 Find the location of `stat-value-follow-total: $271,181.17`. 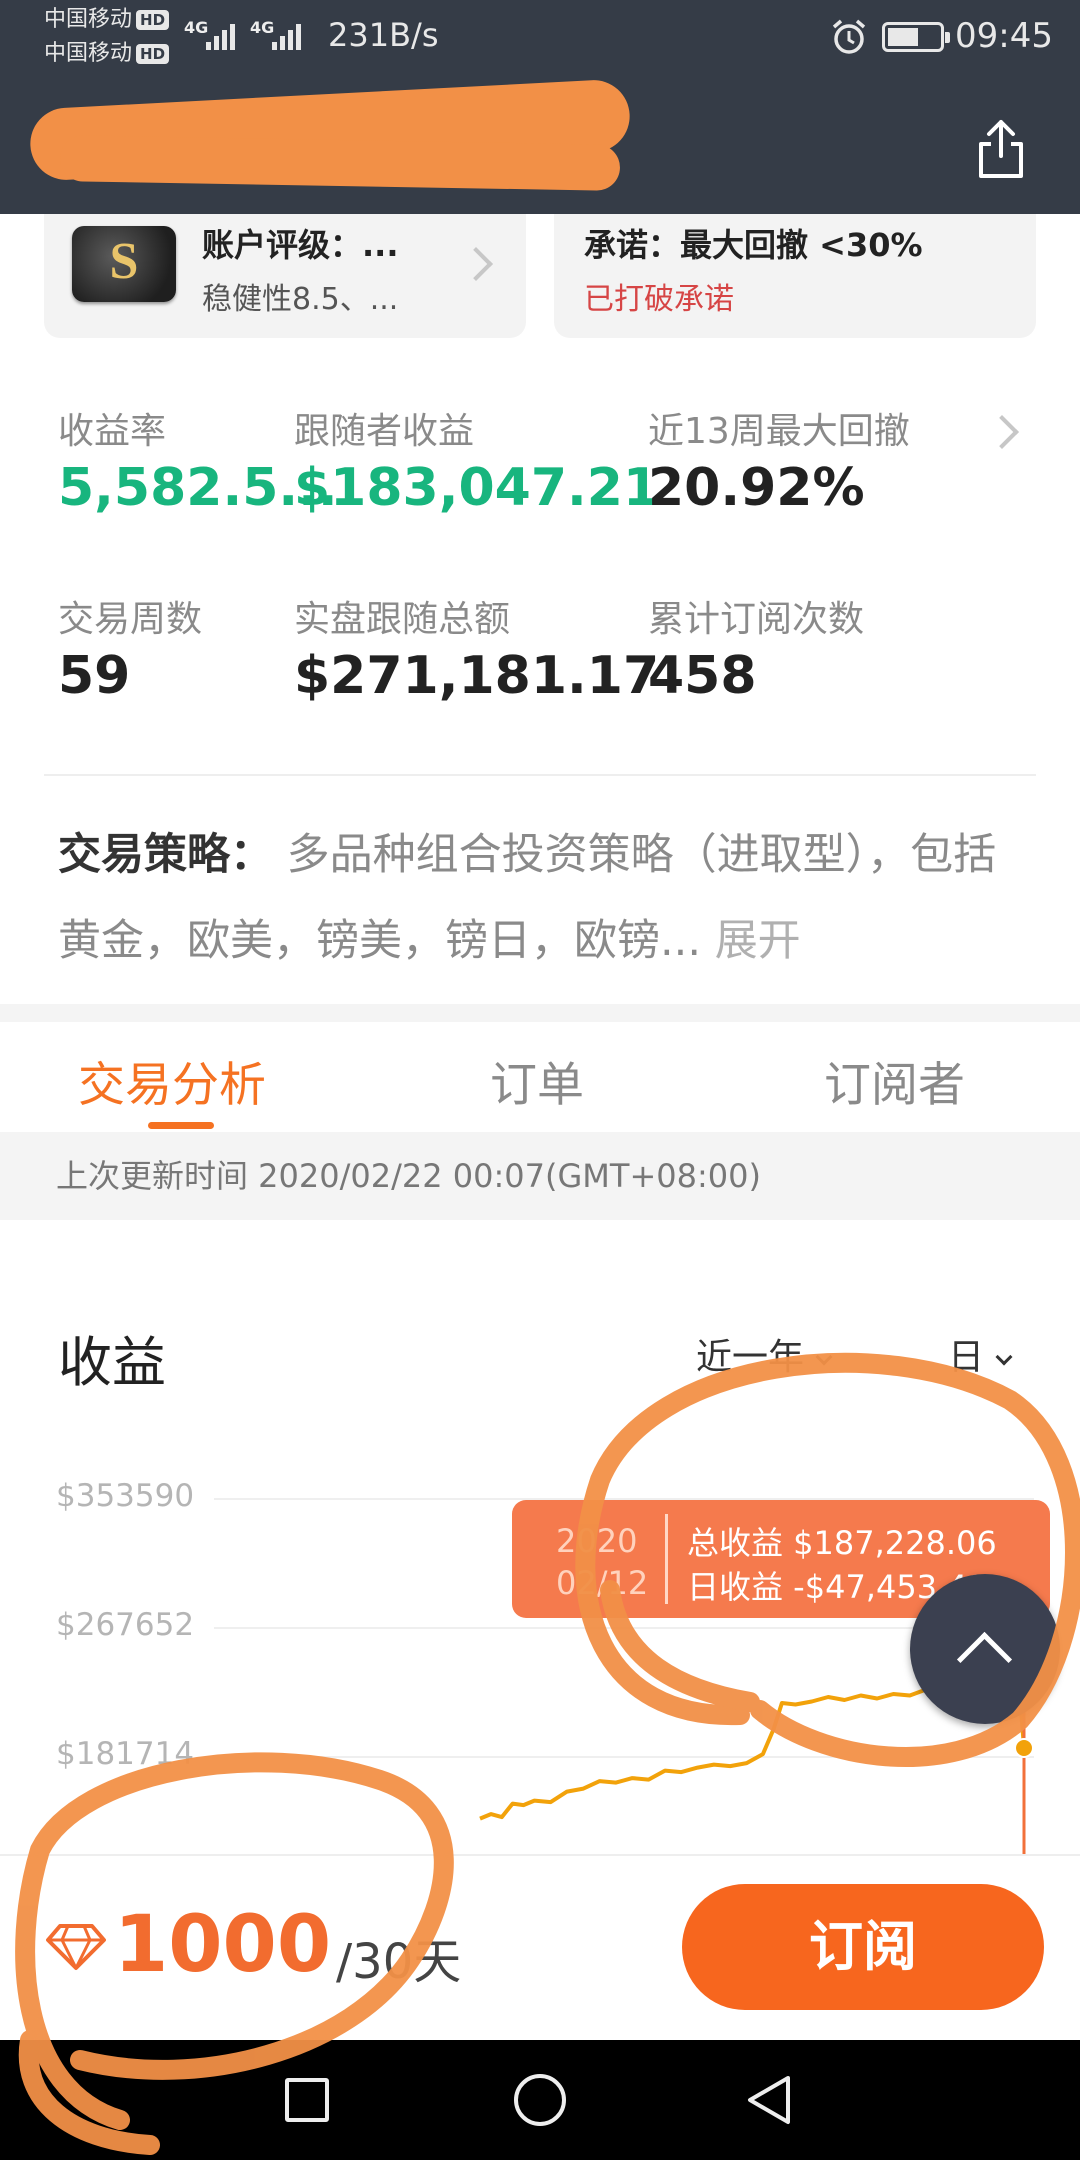

stat-value-follow-total: $271,181.17 is located at coordinates (477, 676).